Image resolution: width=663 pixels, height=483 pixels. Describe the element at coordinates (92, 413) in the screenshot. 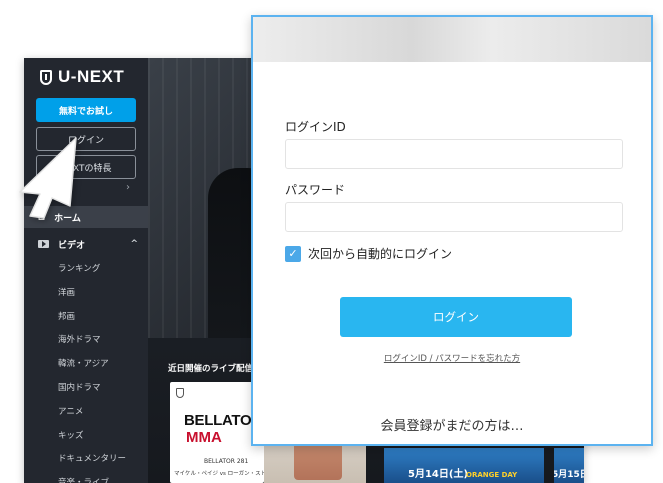

I see `sidebar-subitem: アニメ` at that location.